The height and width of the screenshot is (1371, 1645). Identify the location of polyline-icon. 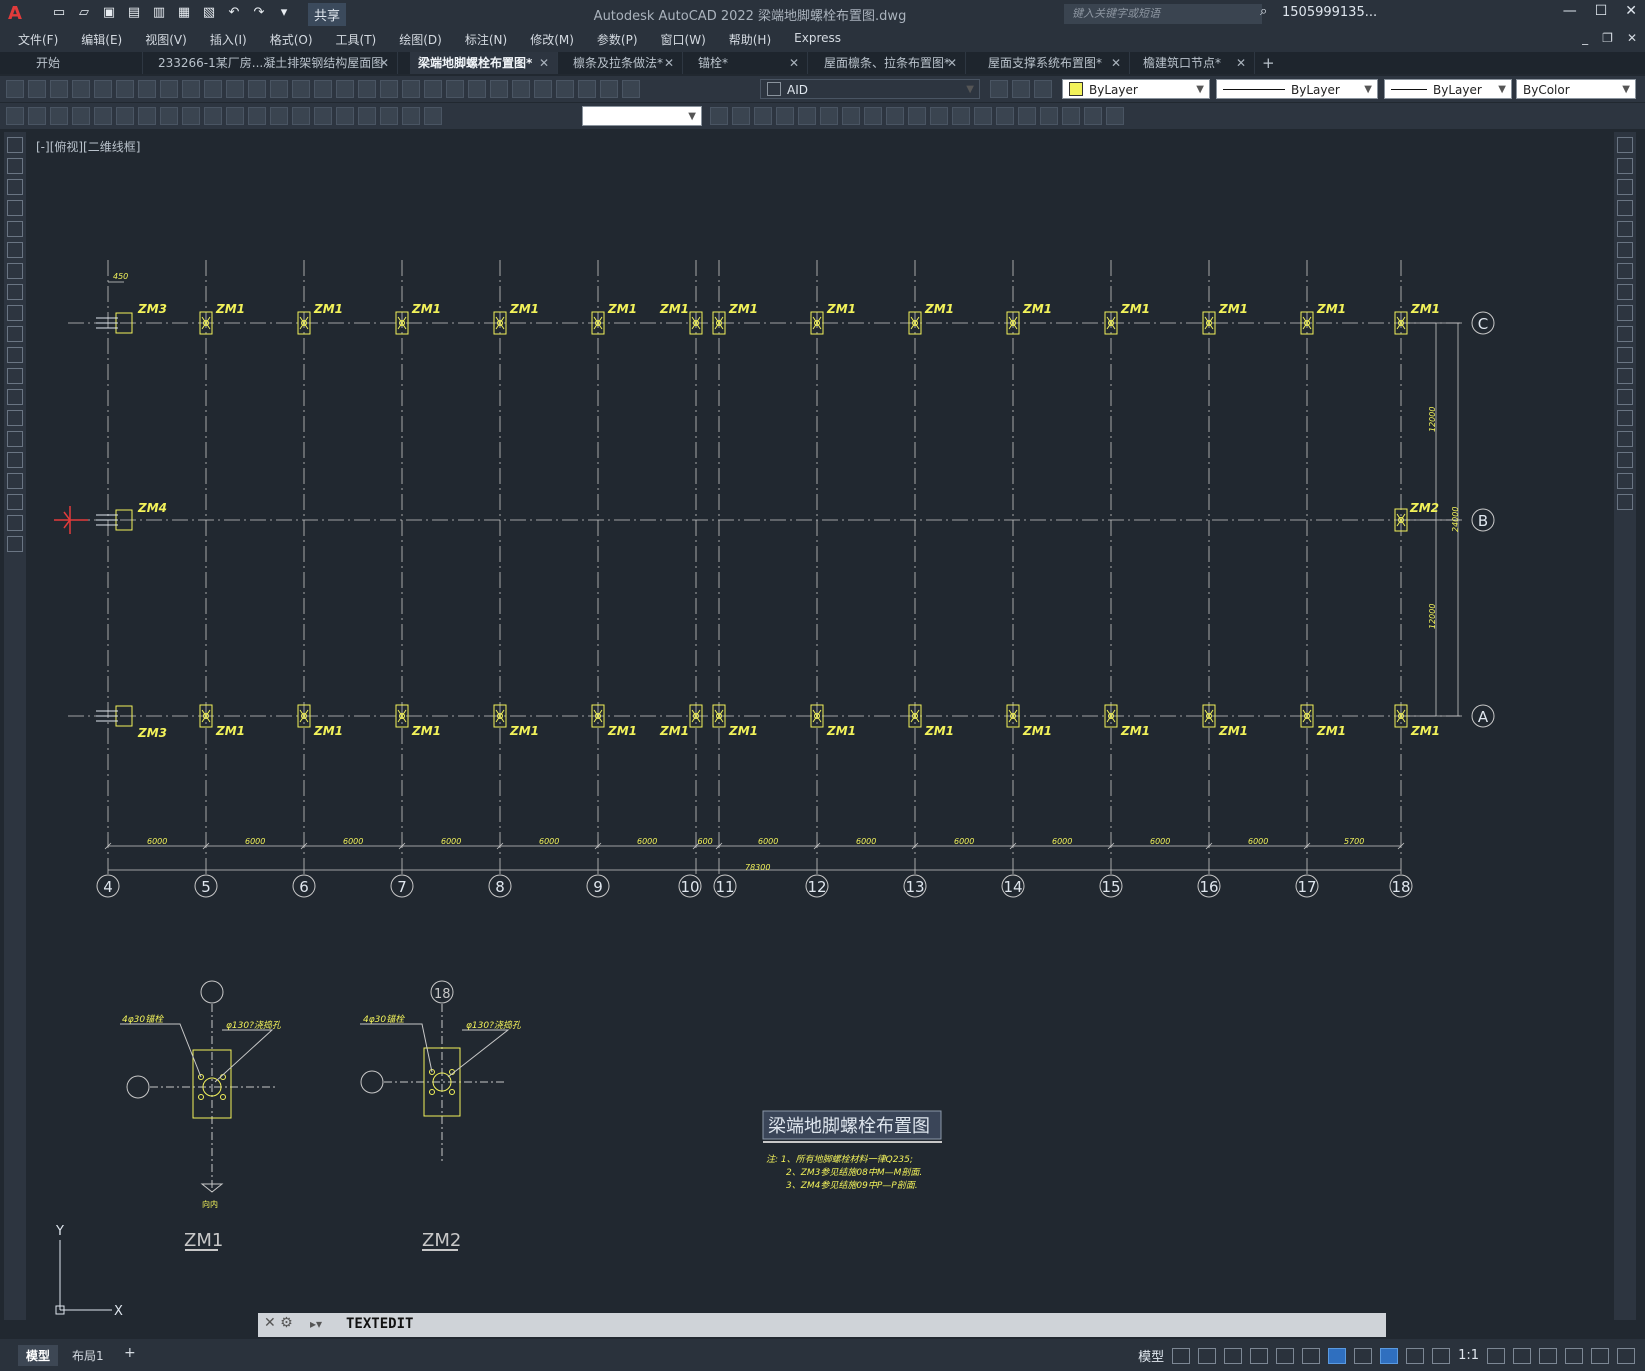
(15, 187).